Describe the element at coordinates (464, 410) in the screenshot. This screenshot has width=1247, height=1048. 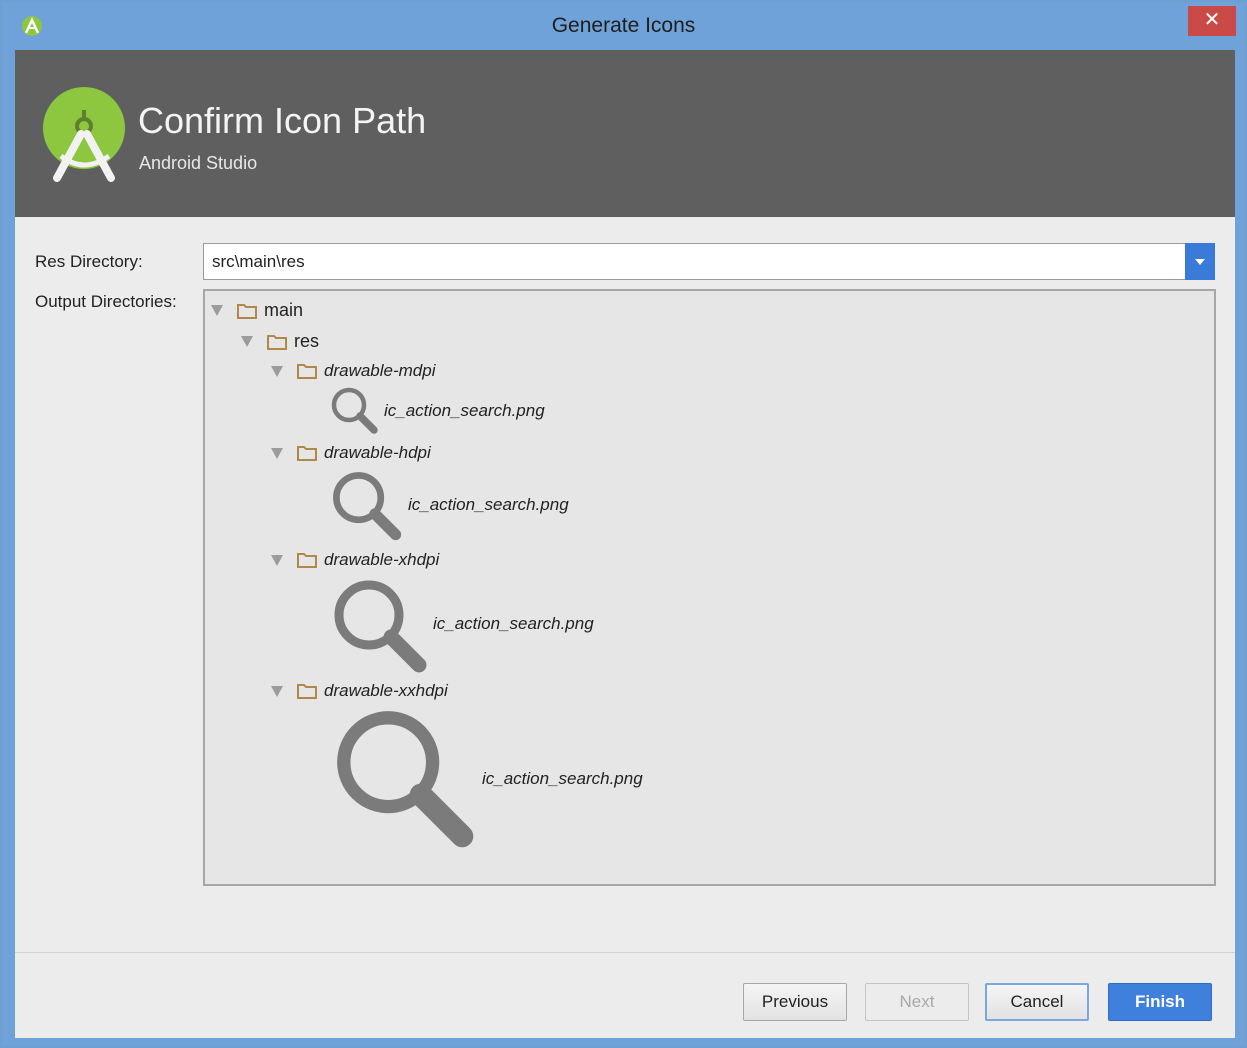
I see `file-name-mdpi: ic_action_search.png` at that location.